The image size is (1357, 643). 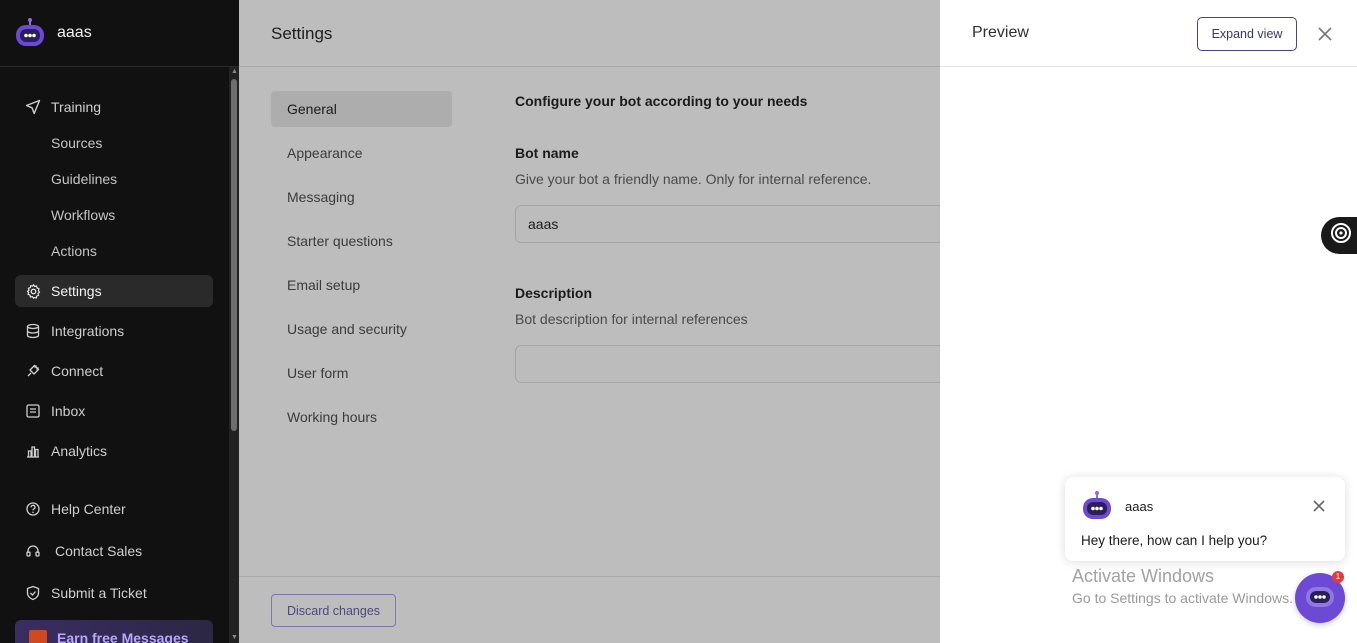 I want to click on settings-tab-starter-questions: Starter questions, so click(x=361, y=241).